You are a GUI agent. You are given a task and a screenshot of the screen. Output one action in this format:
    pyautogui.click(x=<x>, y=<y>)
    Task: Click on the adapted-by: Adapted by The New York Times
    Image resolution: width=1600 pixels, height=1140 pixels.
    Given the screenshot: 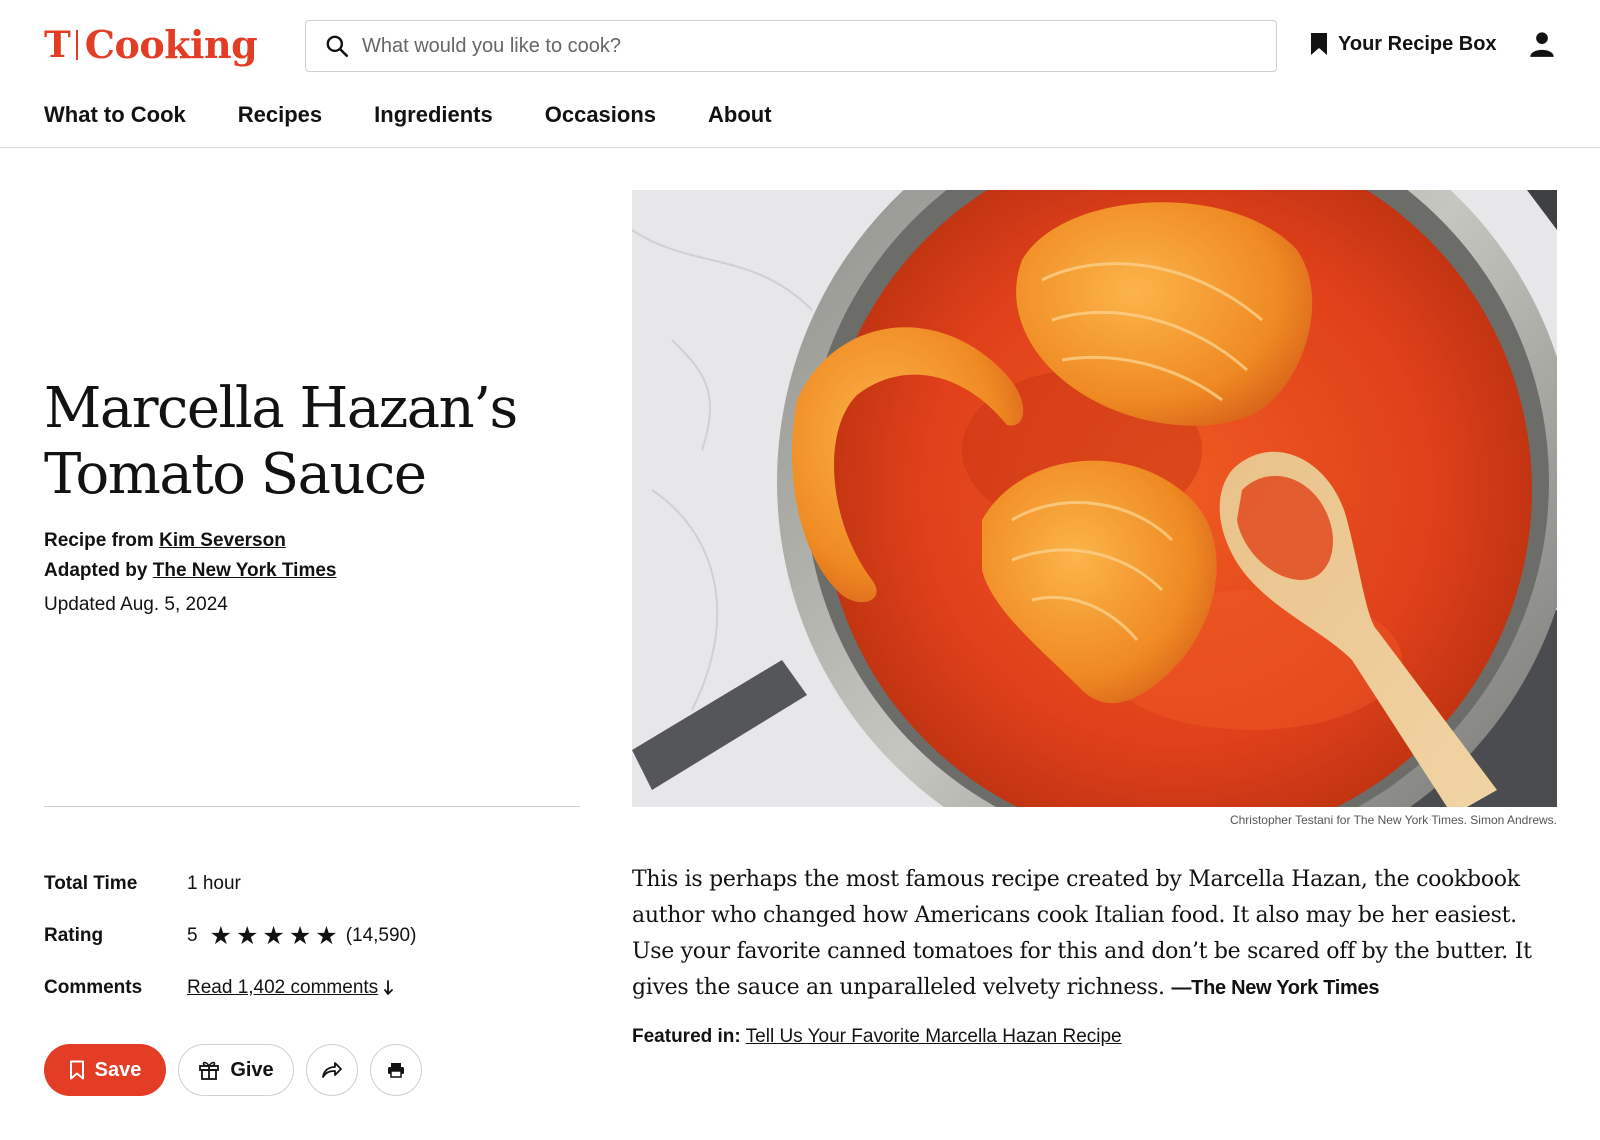 What is the action you would take?
    pyautogui.click(x=190, y=571)
    